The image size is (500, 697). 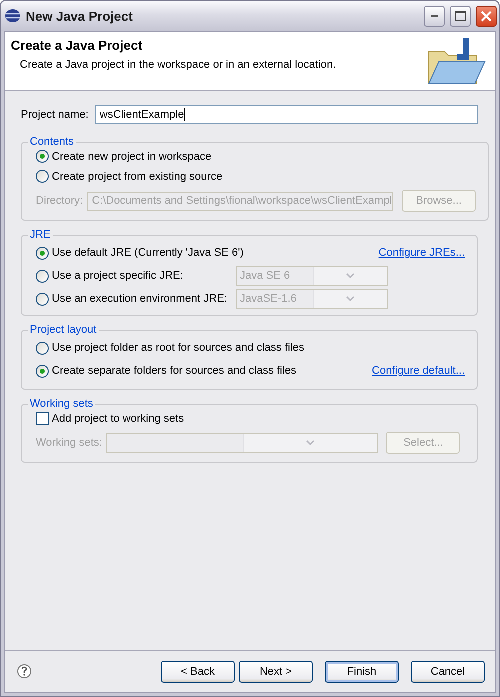 What do you see at coordinates (137, 176) in the screenshot?
I see `option-label: Create project from existing source` at bounding box center [137, 176].